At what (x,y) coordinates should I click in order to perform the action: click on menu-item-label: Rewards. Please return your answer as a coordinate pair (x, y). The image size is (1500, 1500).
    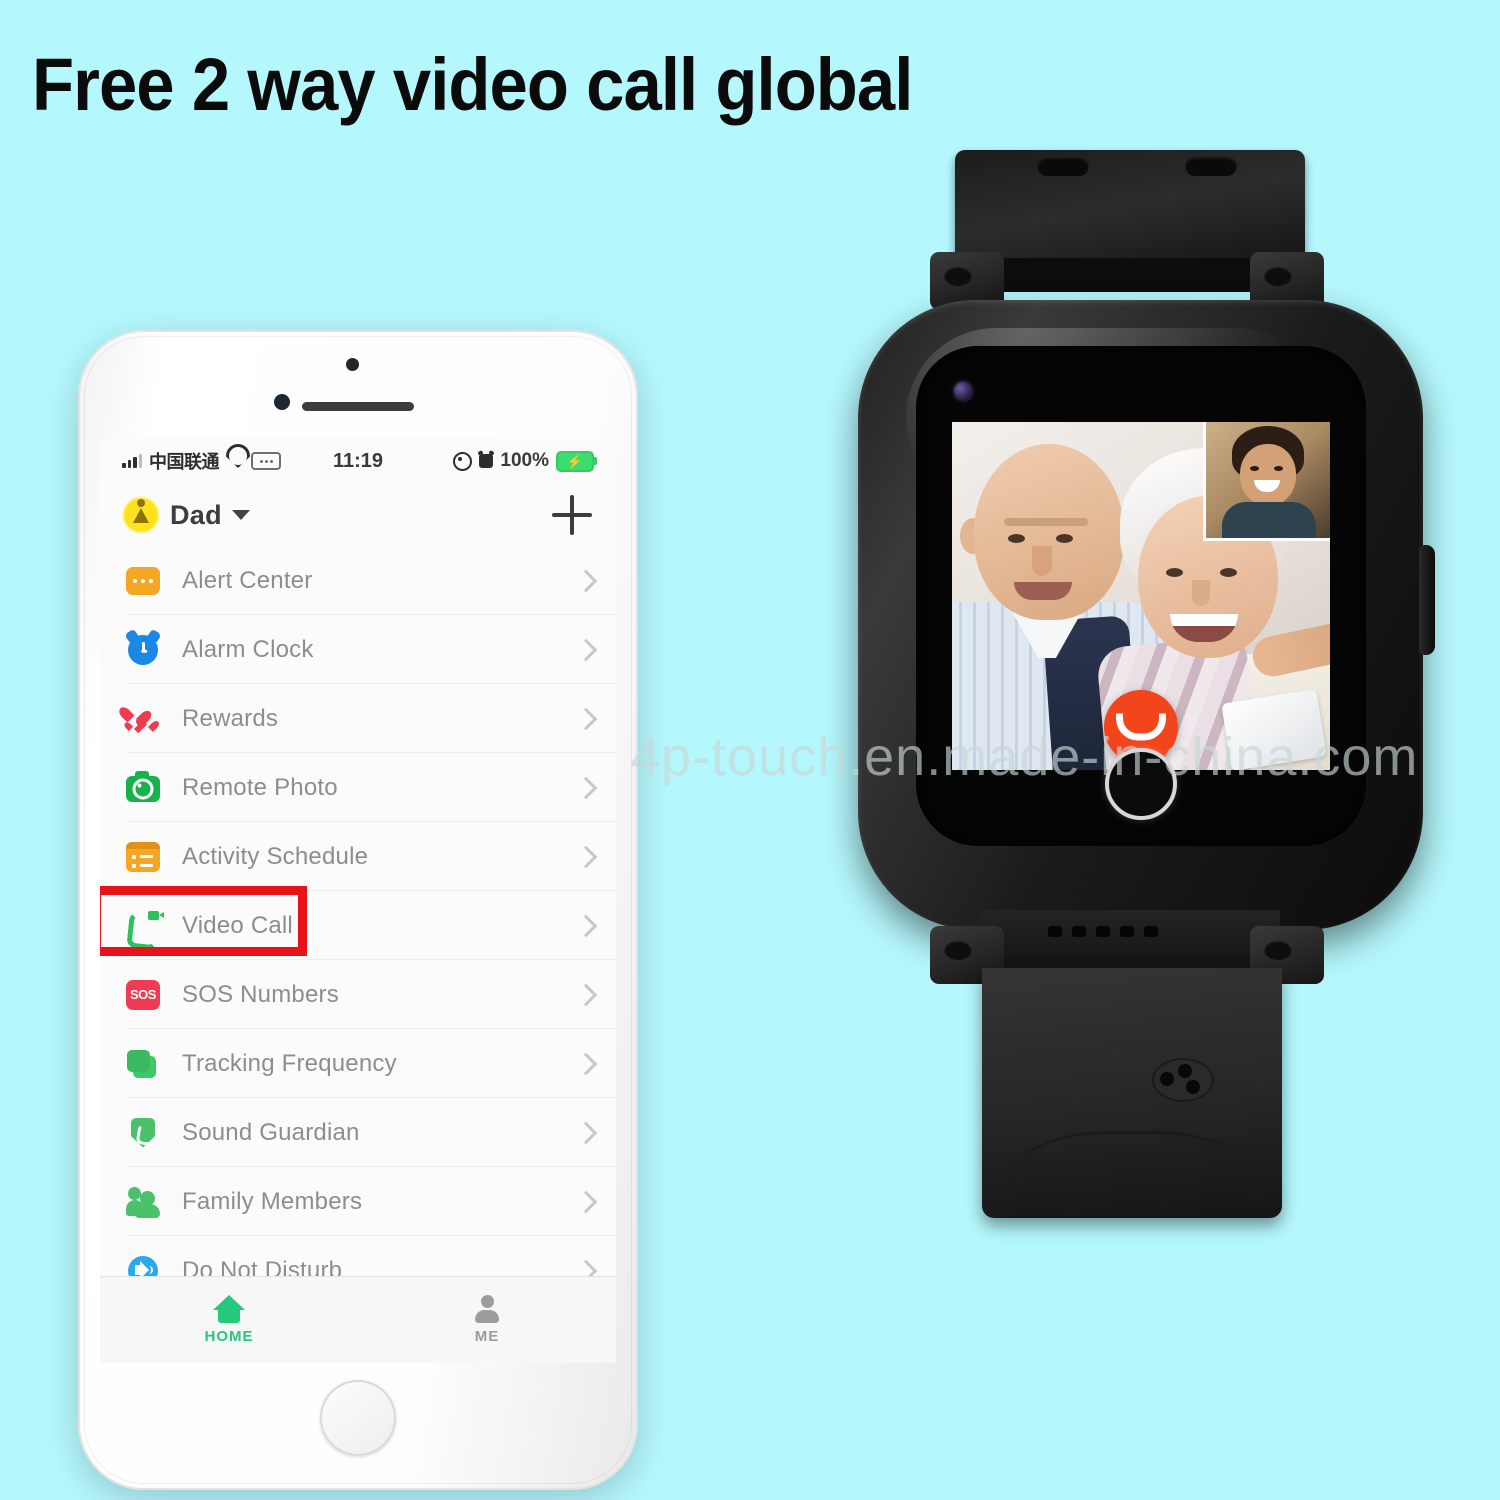
    Looking at the image, I should click on (230, 718).